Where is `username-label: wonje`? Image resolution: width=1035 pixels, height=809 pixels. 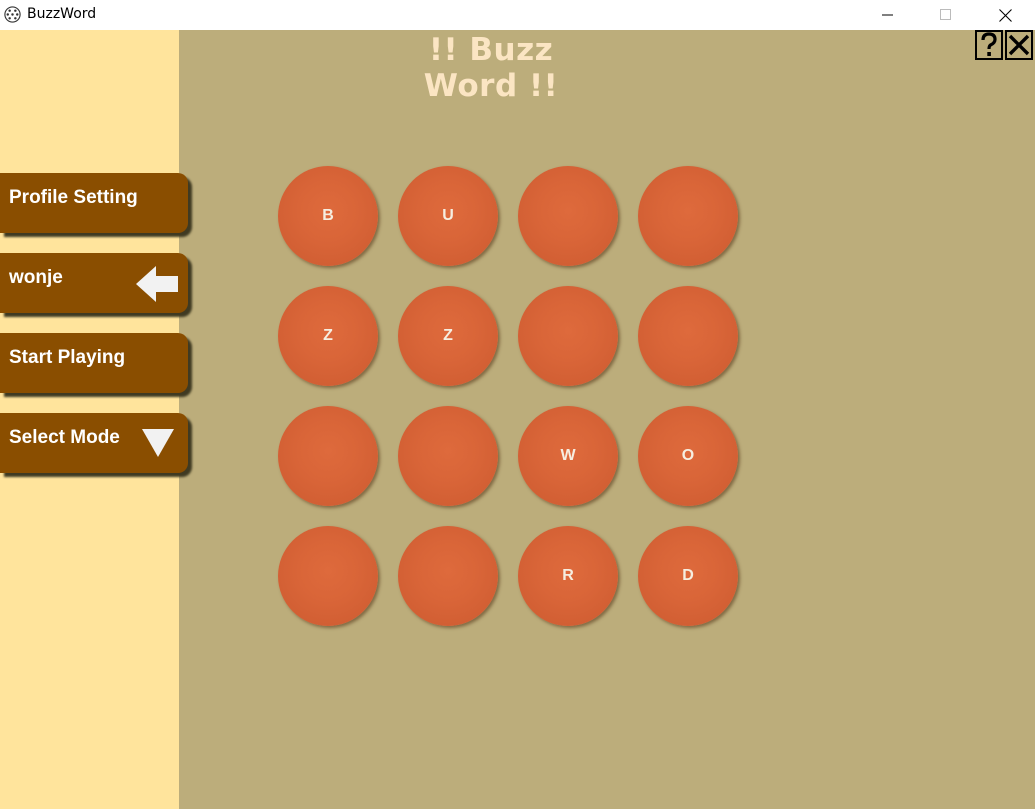 username-label: wonje is located at coordinates (36, 277).